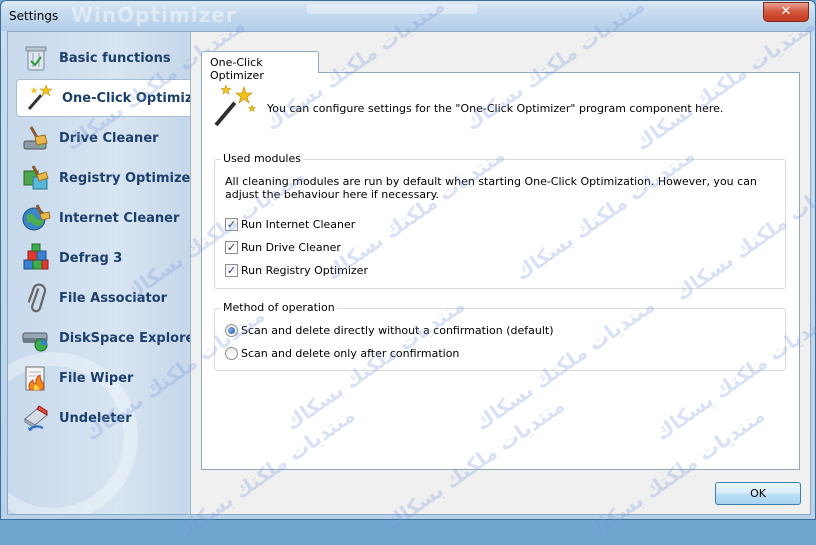  I want to click on sidebar-item-diskspace-explorer: DiskSpace Explorer, so click(102, 338).